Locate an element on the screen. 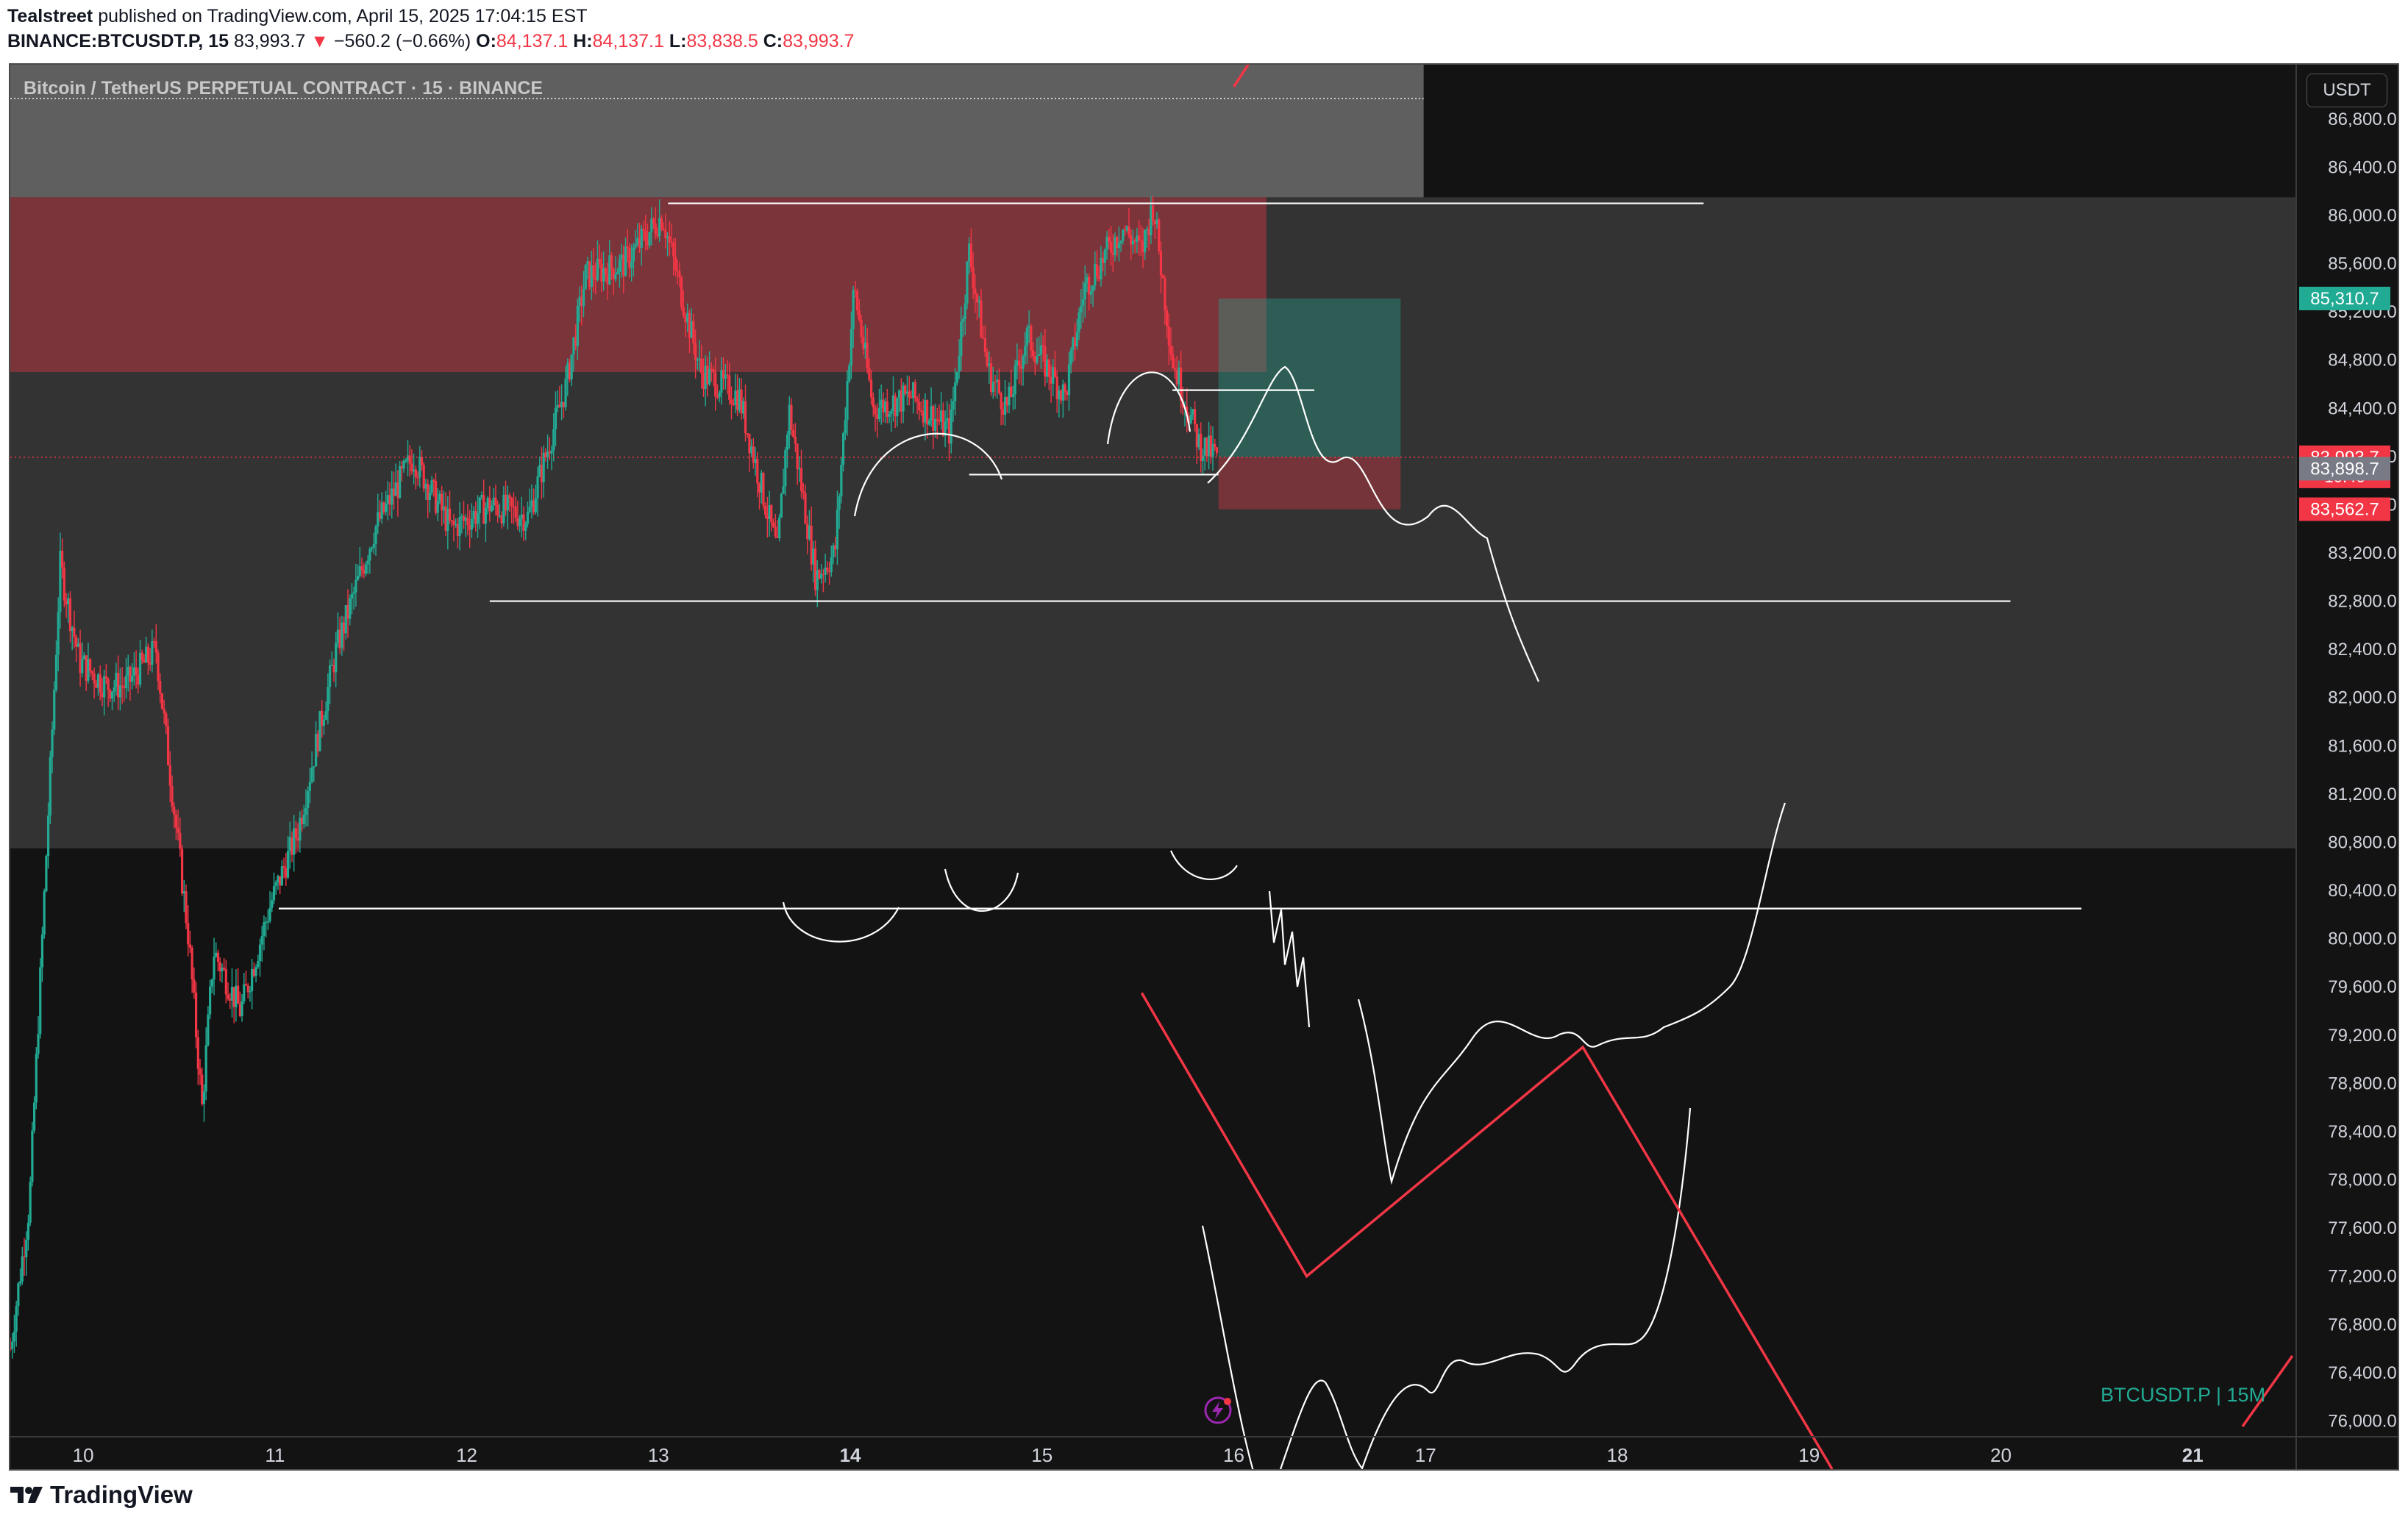  price-tick-label: 82,400.0 is located at coordinates (2362, 650).